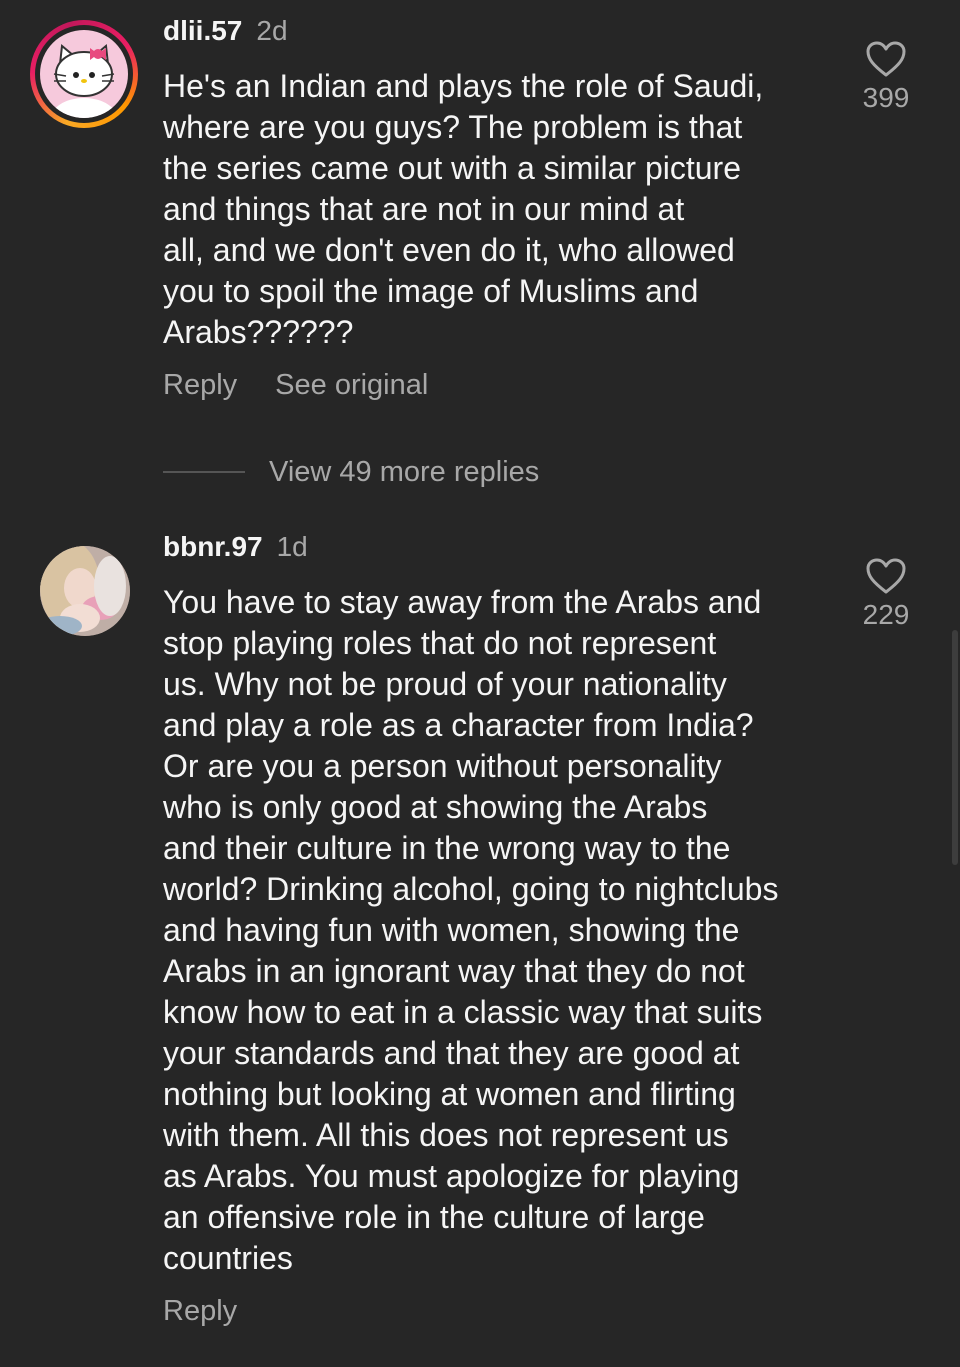 This screenshot has height=1367, width=960. I want to click on scrollbar, so click(955, 747).